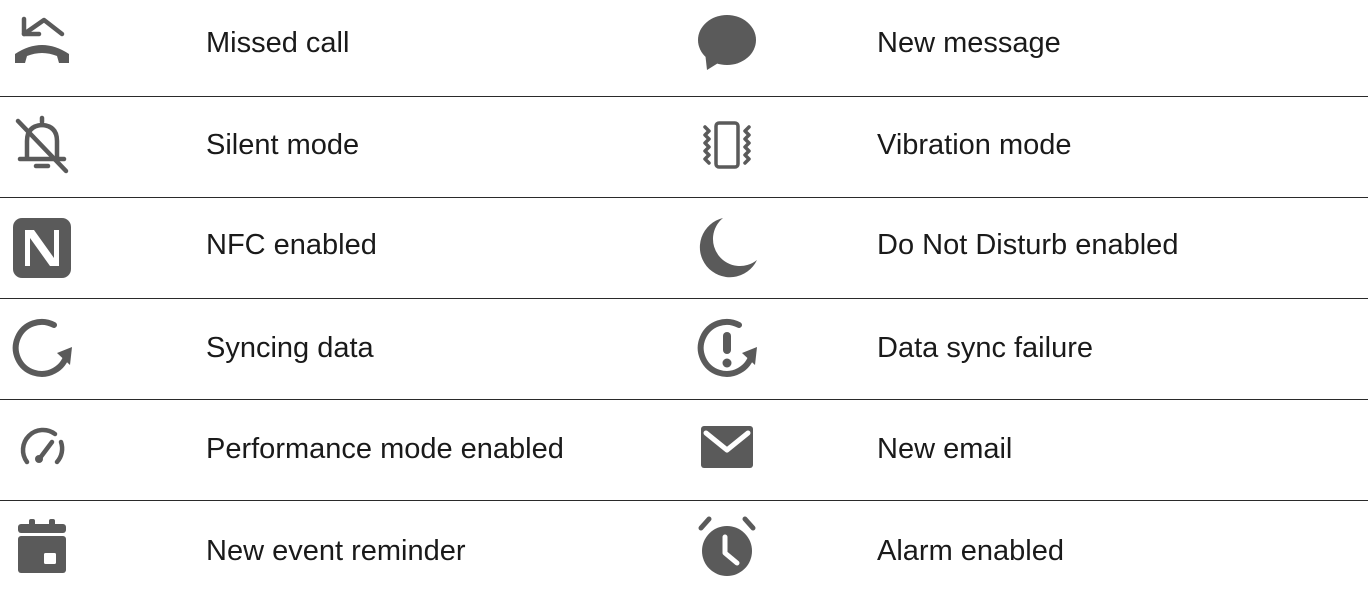 The image size is (1368, 601). What do you see at coordinates (42, 349) in the screenshot?
I see `sync-icon` at bounding box center [42, 349].